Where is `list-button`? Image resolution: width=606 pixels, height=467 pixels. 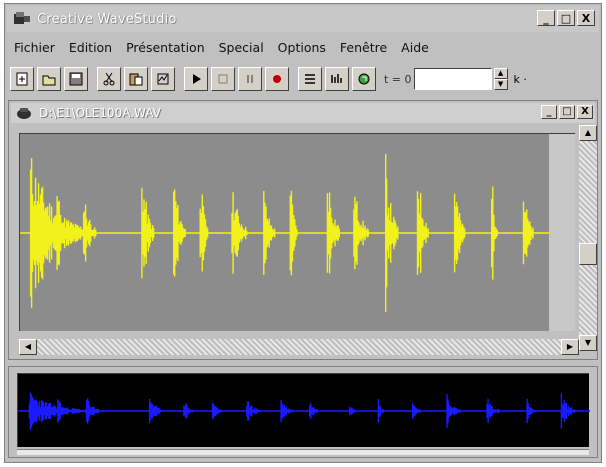 list-button is located at coordinates (310, 79).